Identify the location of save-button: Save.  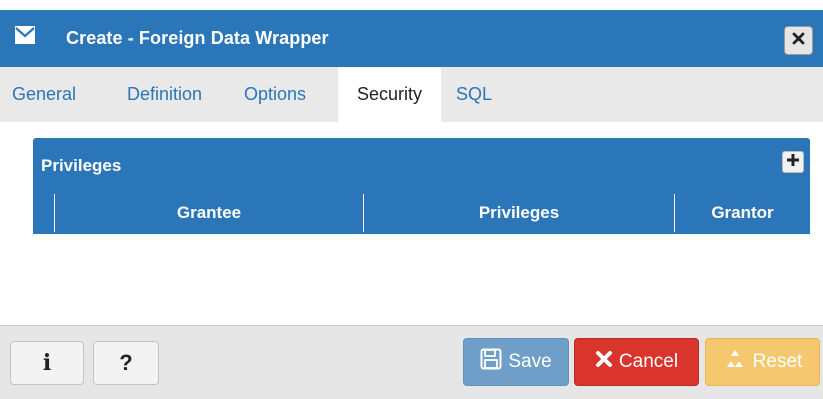
(516, 362).